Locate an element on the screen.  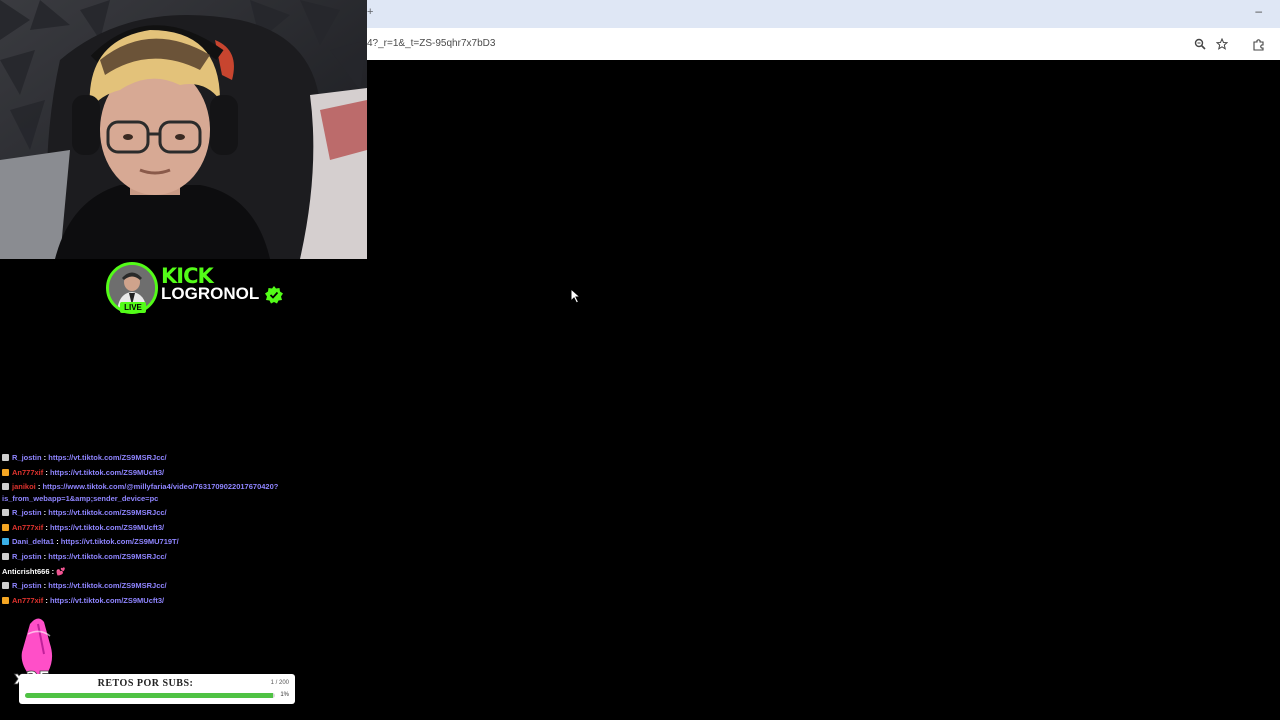
chat-username: Anticrisht666 is located at coordinates (26, 571).